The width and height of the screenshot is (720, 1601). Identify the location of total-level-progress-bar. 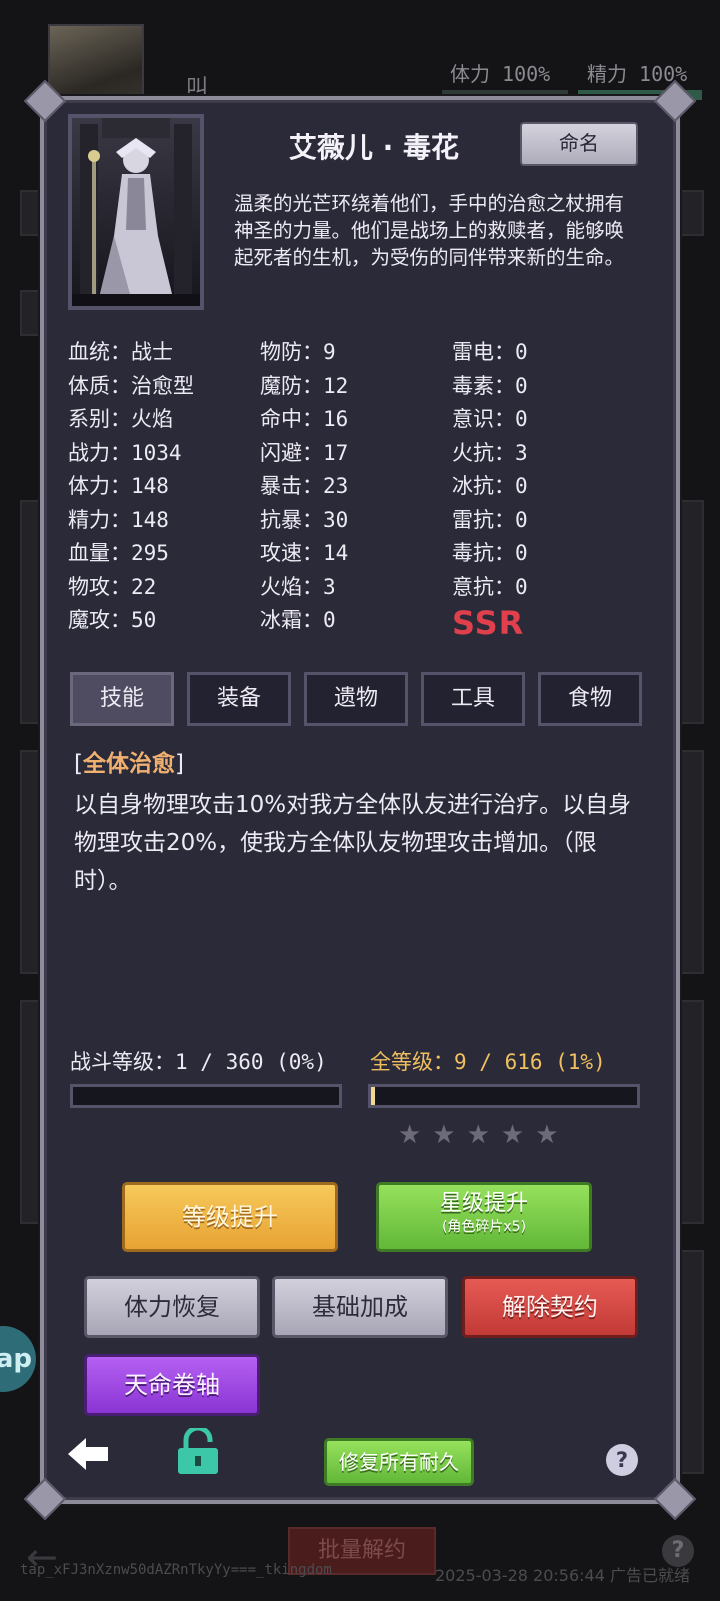
(504, 1096).